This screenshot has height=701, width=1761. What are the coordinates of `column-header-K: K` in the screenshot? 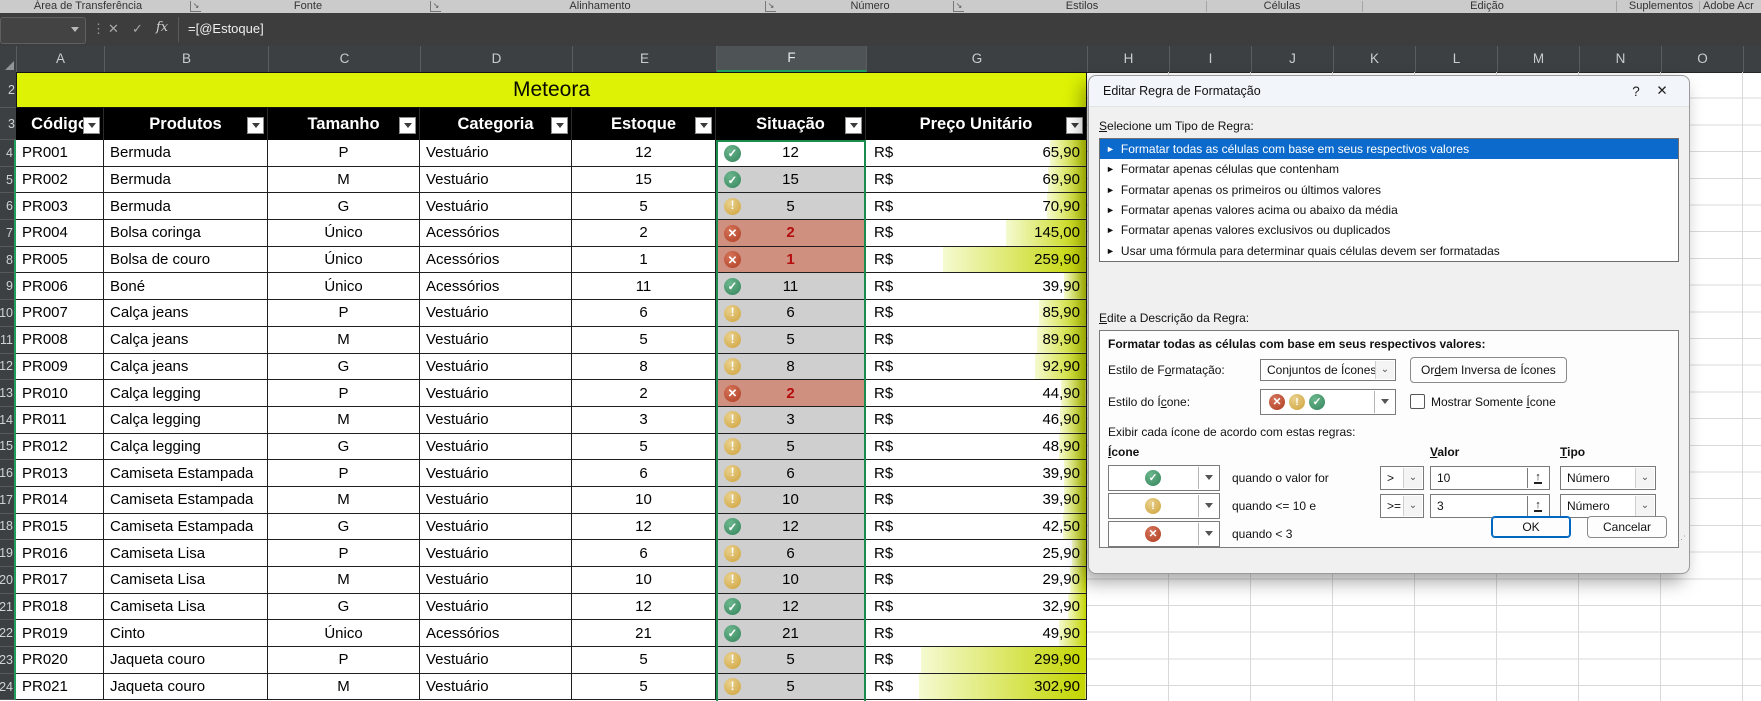 It's located at (1375, 59).